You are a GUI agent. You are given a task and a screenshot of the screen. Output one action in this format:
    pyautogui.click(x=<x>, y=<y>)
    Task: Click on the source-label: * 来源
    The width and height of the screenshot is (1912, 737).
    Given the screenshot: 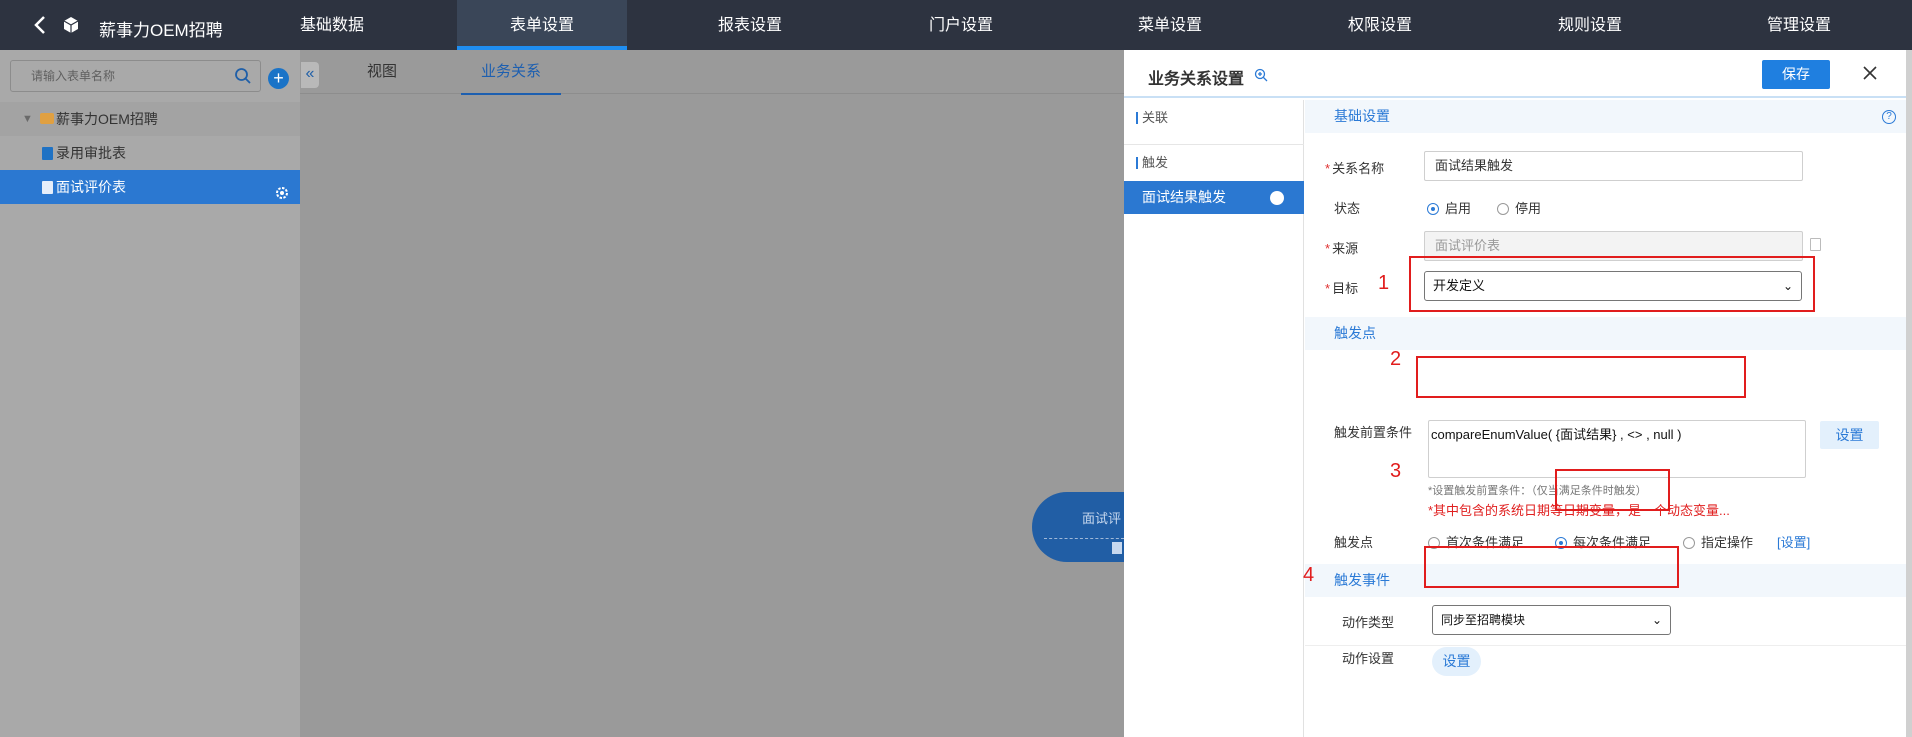 What is the action you would take?
    pyautogui.click(x=1342, y=248)
    